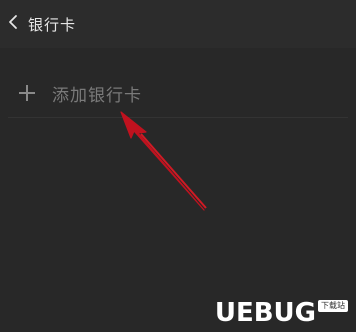 The width and height of the screenshot is (356, 332). I want to click on back-button, so click(13, 24).